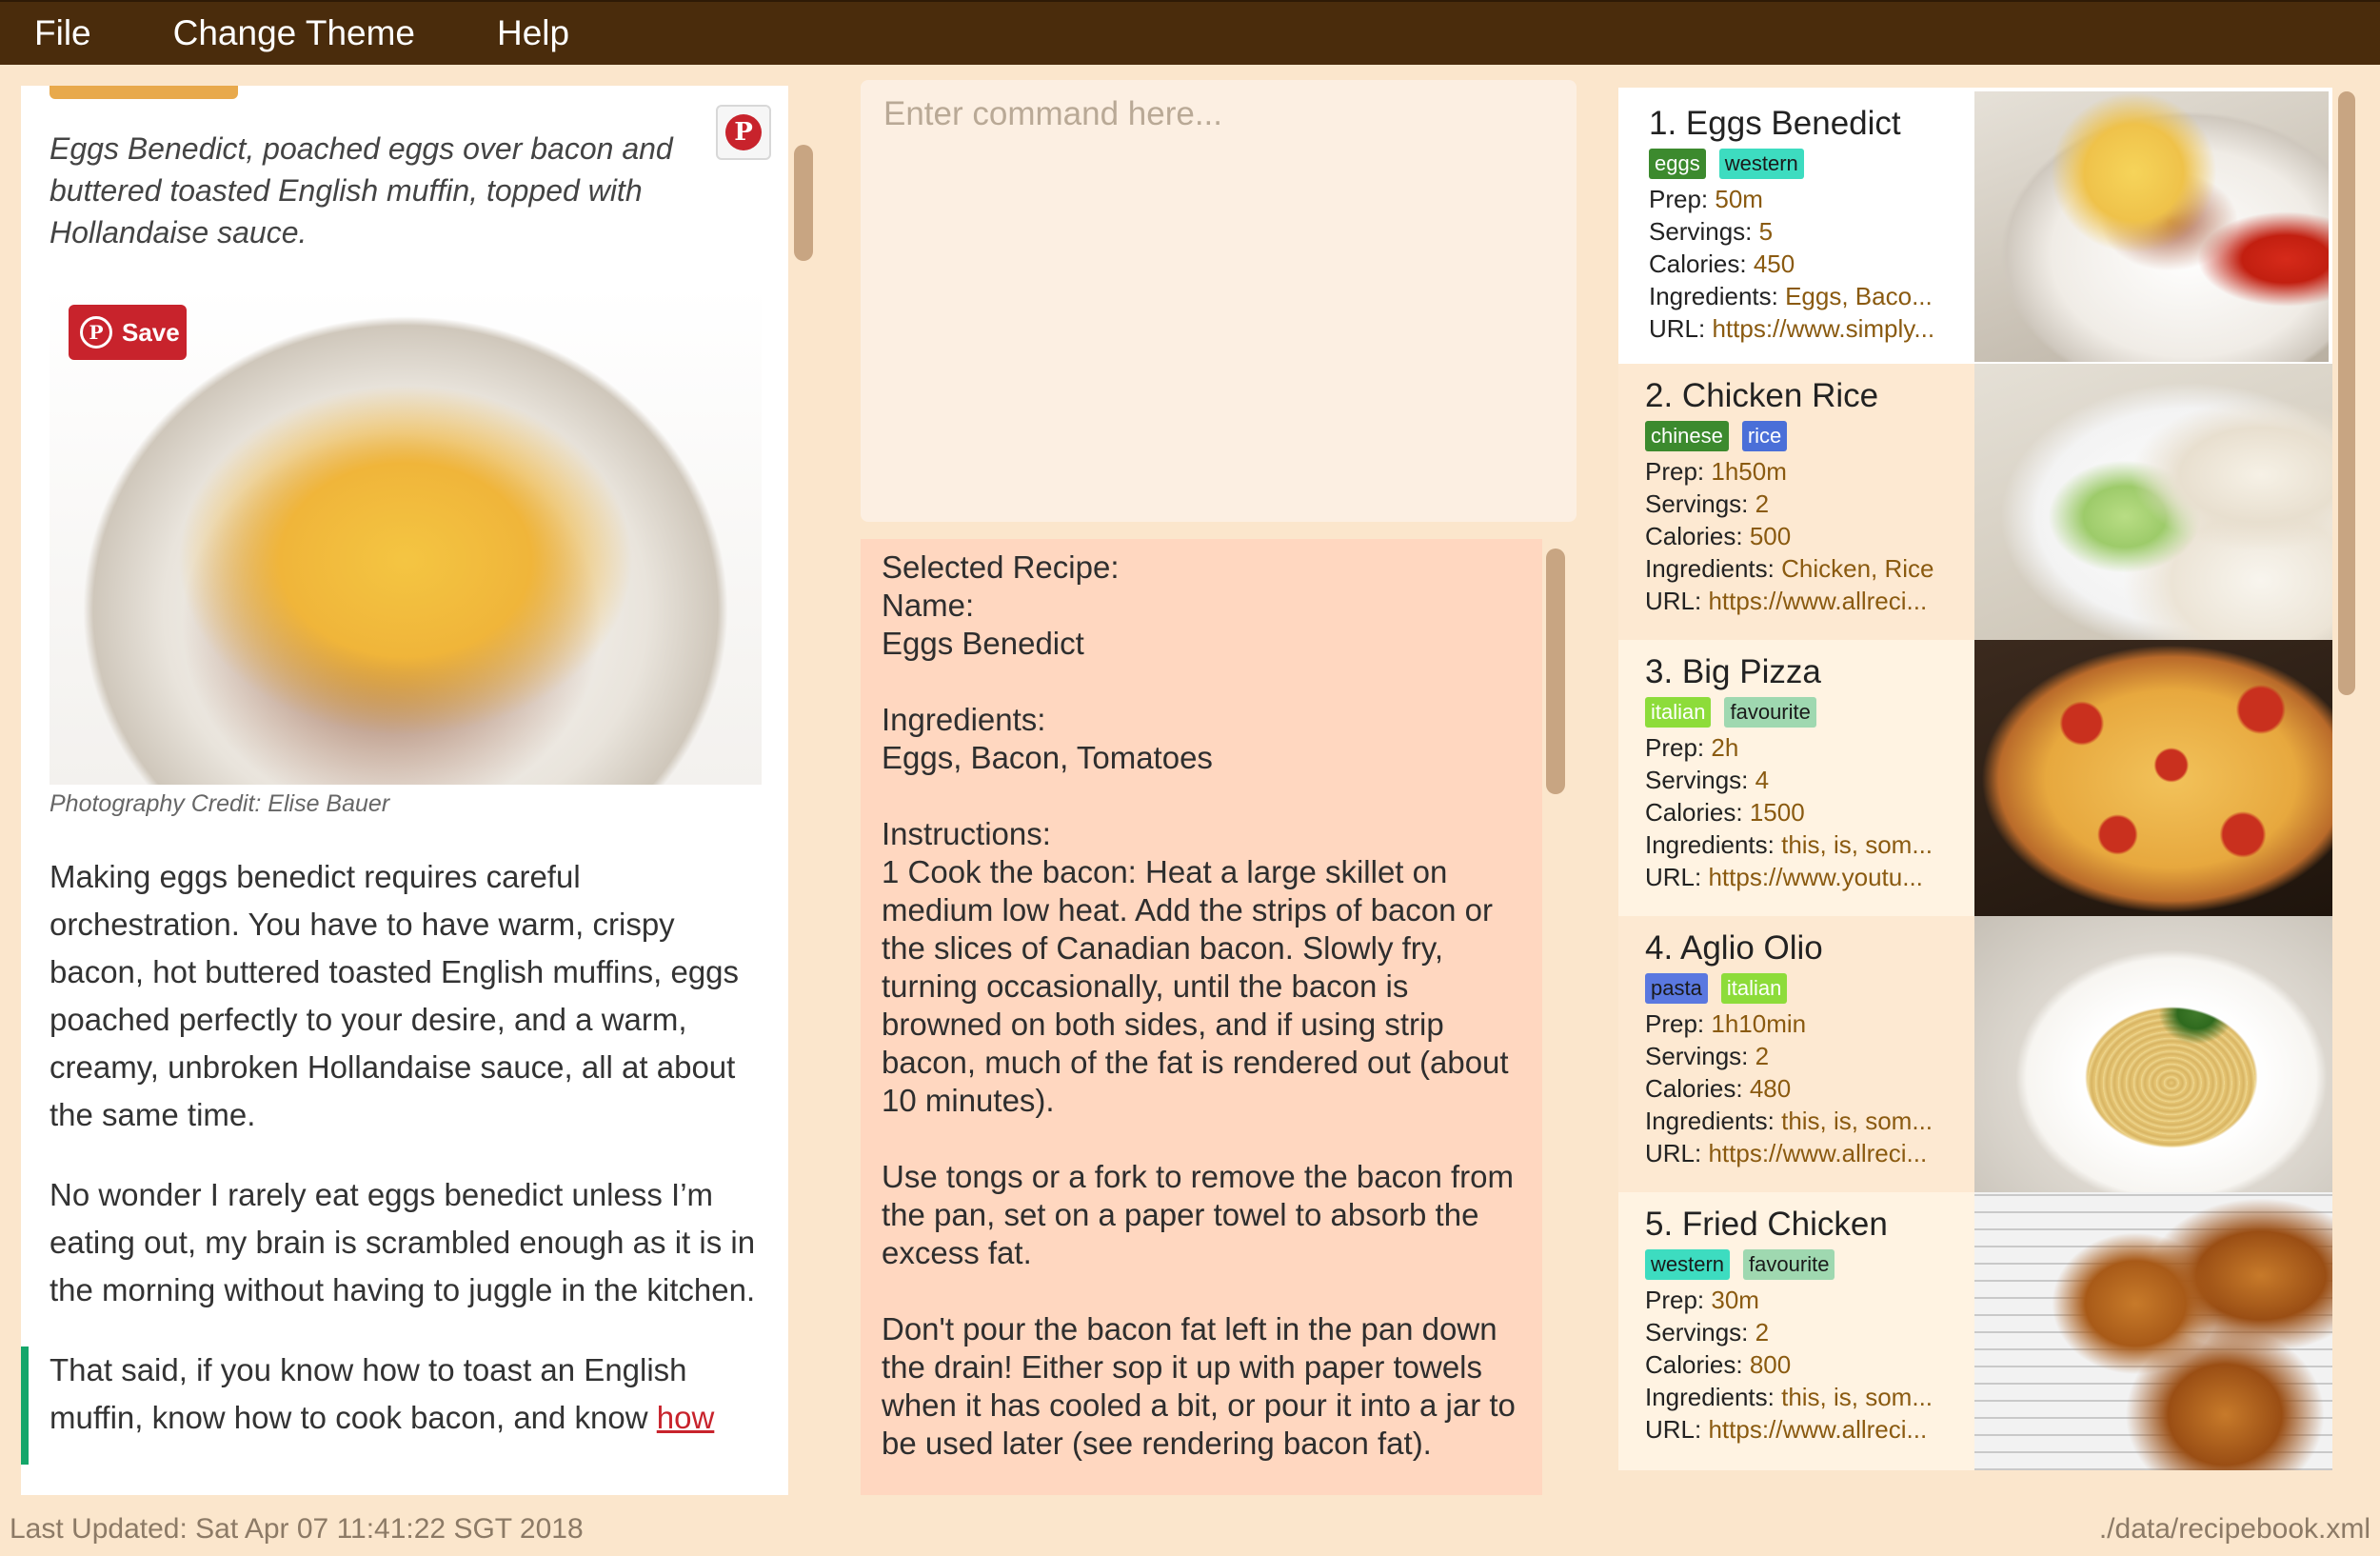  I want to click on browser-scrollbar, so click(803, 203).